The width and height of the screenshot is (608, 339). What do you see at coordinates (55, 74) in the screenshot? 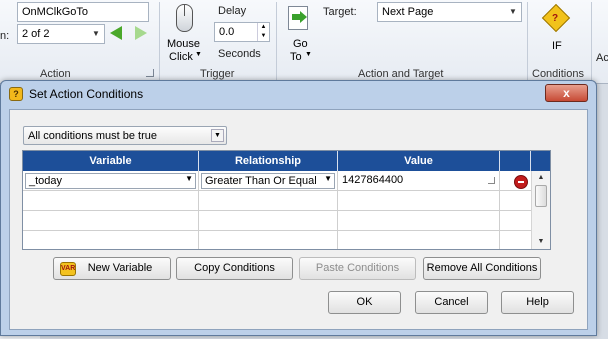
I see `group-label-action: Action` at bounding box center [55, 74].